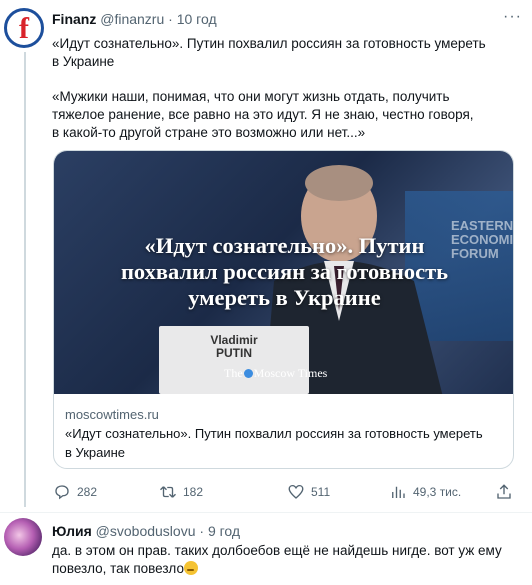 The image size is (532, 585). Describe the element at coordinates (512, 17) in the screenshot. I see `more-icon: ···` at that location.